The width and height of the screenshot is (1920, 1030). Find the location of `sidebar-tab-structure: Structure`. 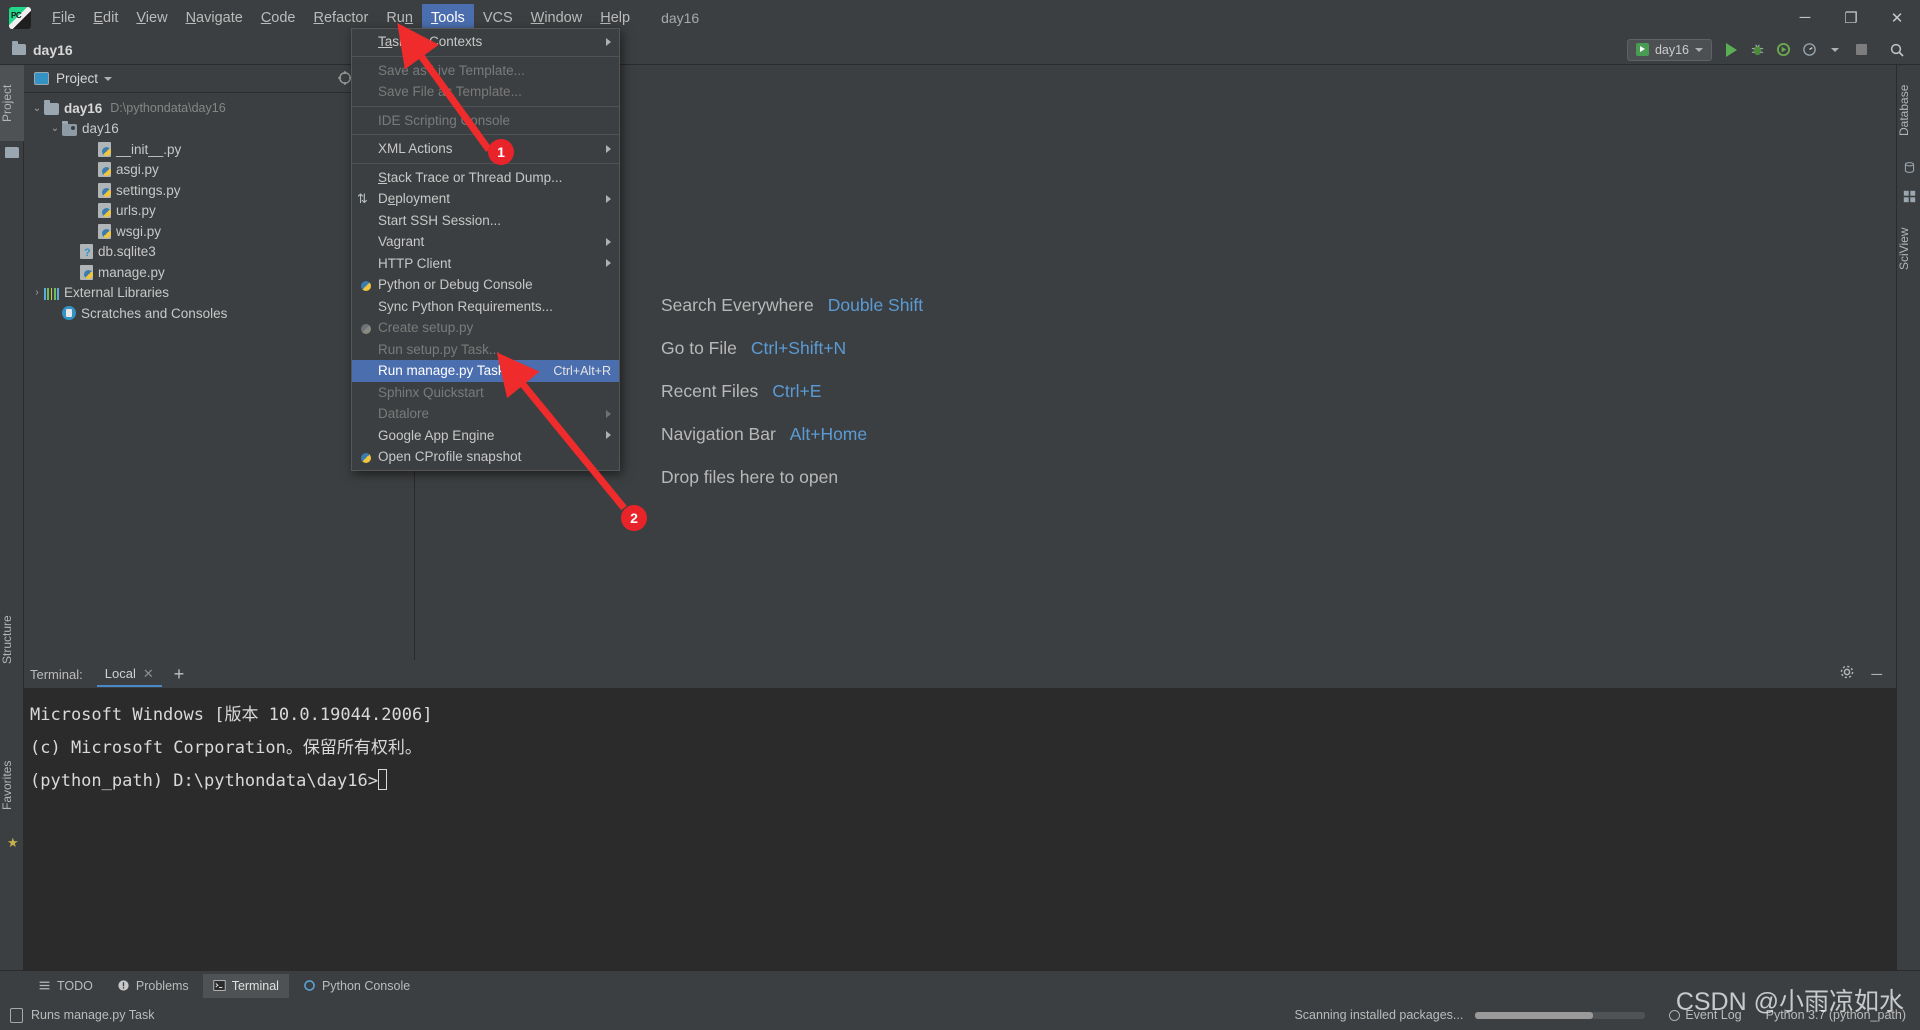

sidebar-tab-structure: Structure is located at coordinates (12, 640).